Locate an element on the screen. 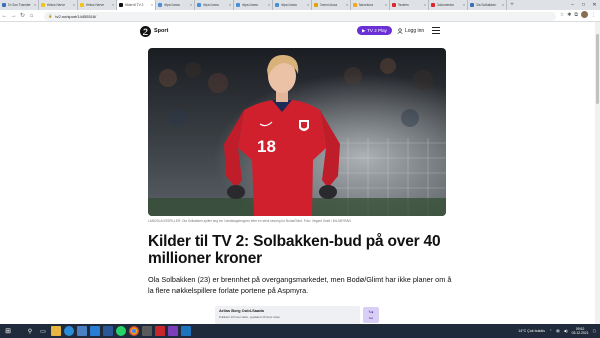  chevron-up-icon: ⌃ is located at coordinates (550, 331).